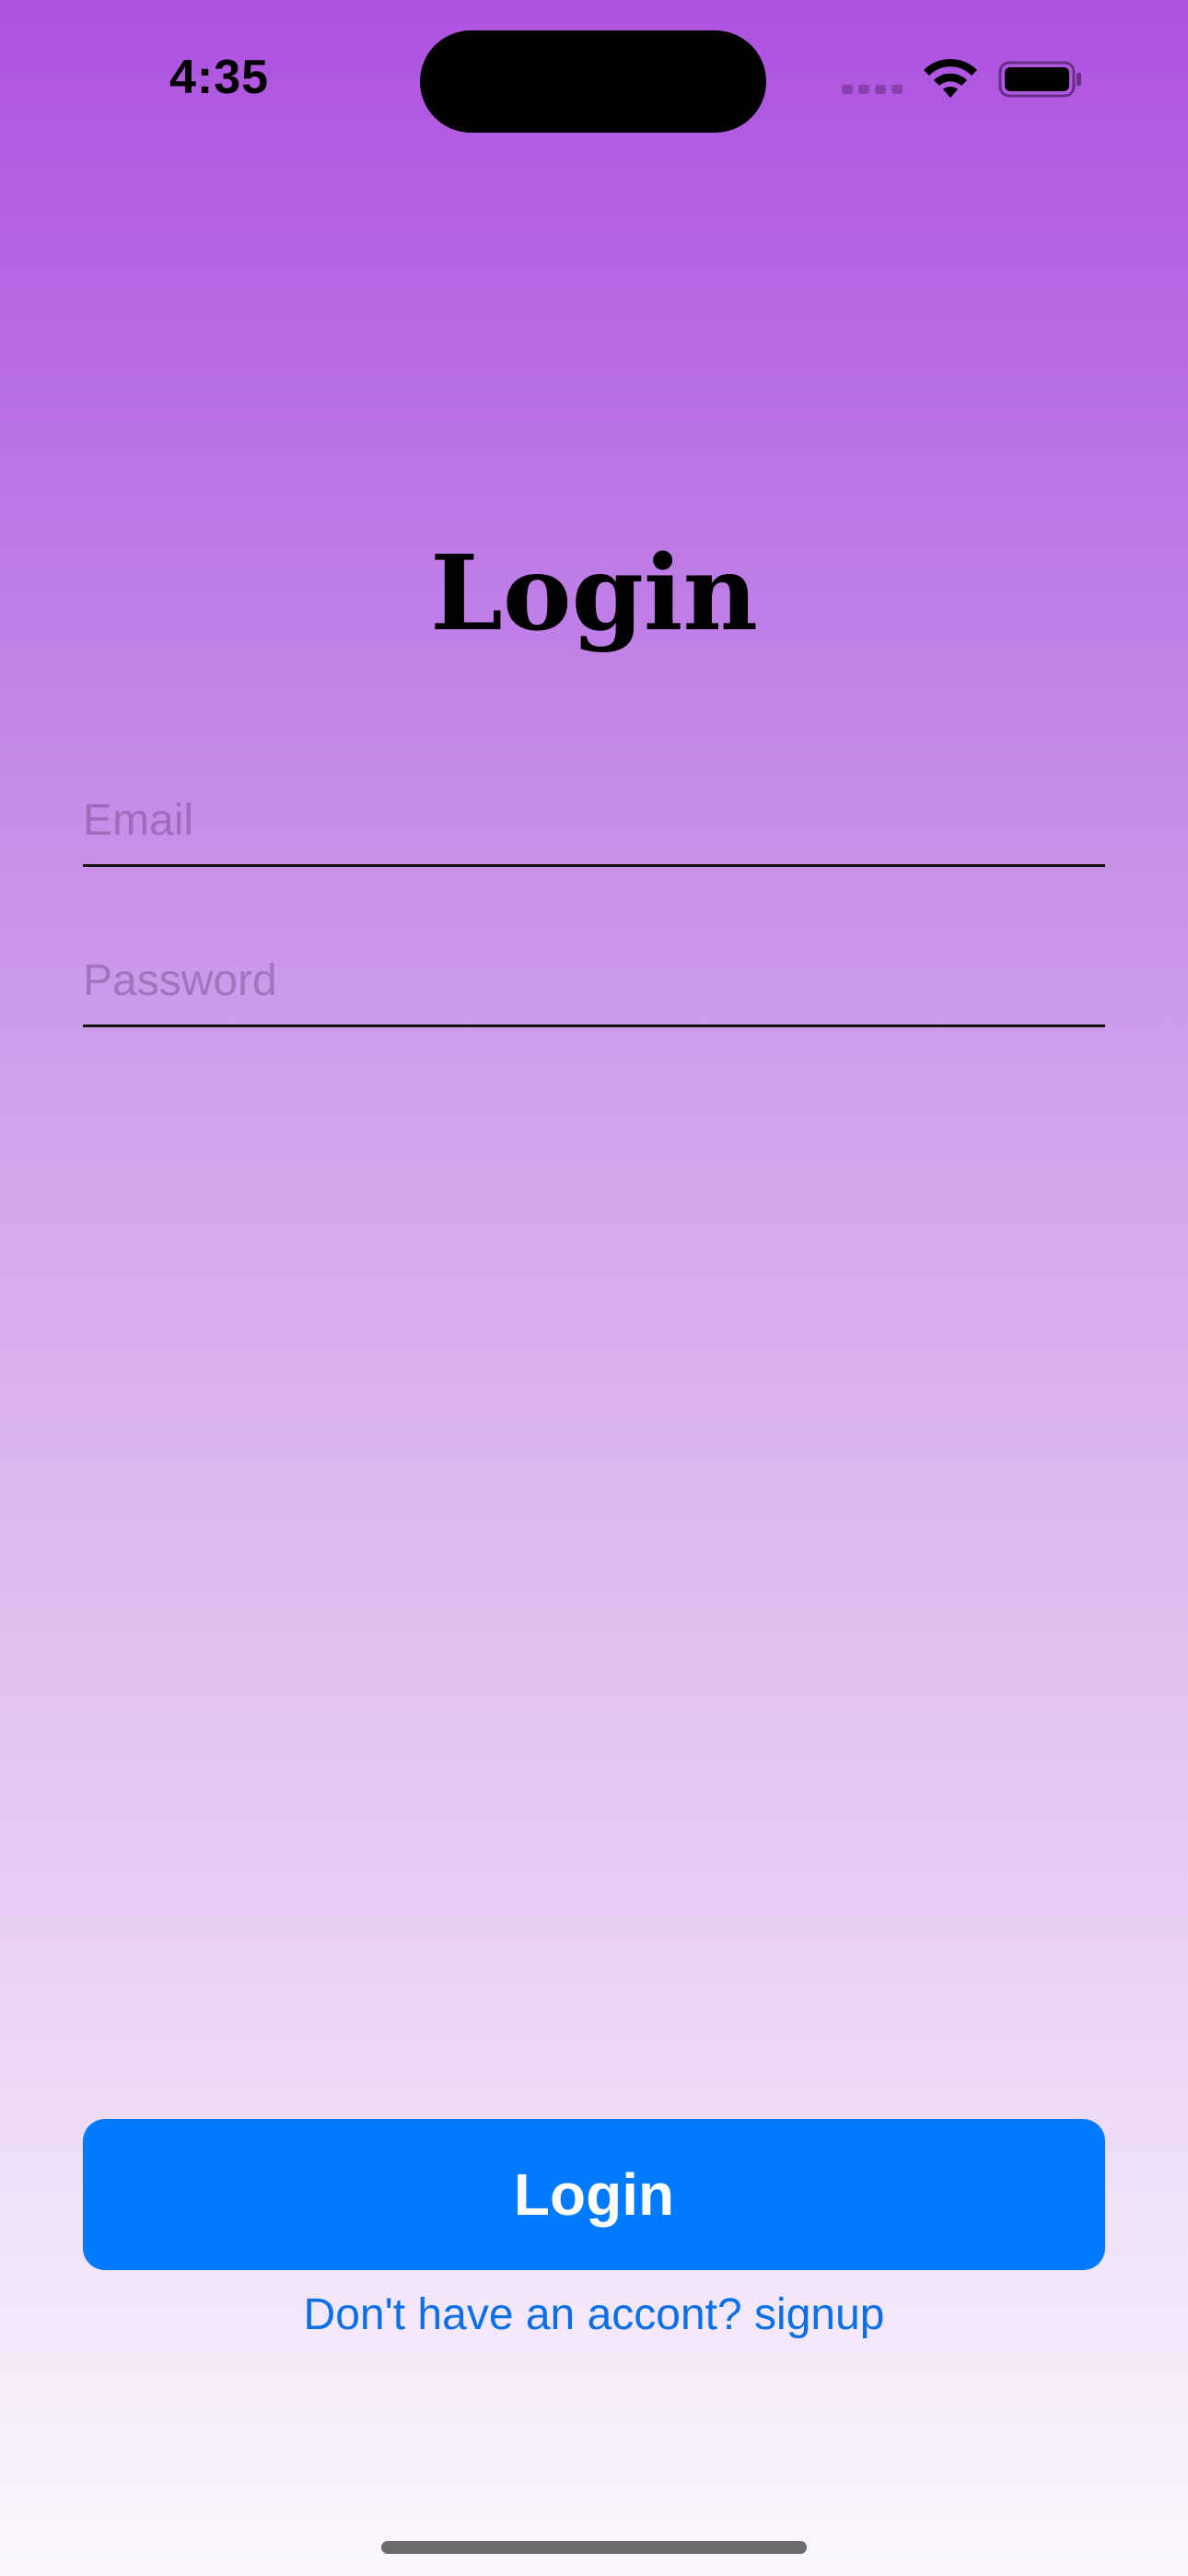 Image resolution: width=1188 pixels, height=2576 pixels. What do you see at coordinates (594, 2194) in the screenshot?
I see `login-button: Login` at bounding box center [594, 2194].